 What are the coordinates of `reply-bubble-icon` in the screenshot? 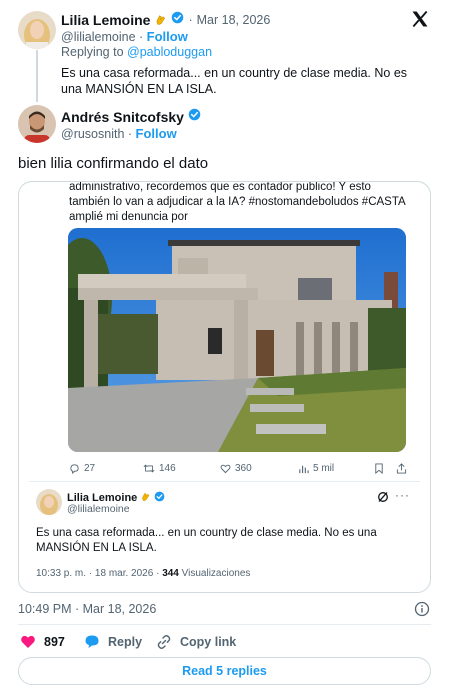 It's located at (92, 641).